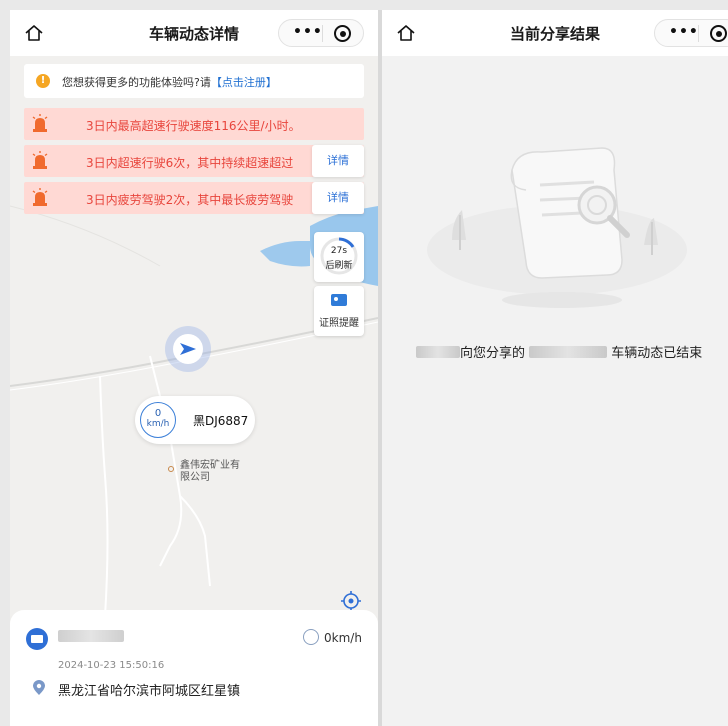  What do you see at coordinates (210, 471) in the screenshot?
I see `poi-name: 鑫伟宏矿业有限公司` at bounding box center [210, 471].